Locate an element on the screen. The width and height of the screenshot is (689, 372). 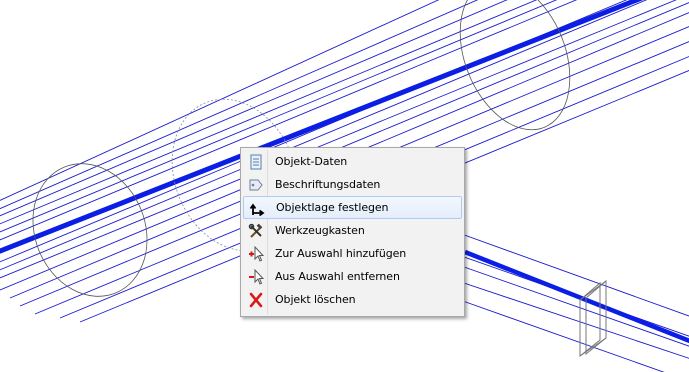
menu-item-aus-auswahl-entfernen: Aus Auswahl entfernen is located at coordinates (352, 276).